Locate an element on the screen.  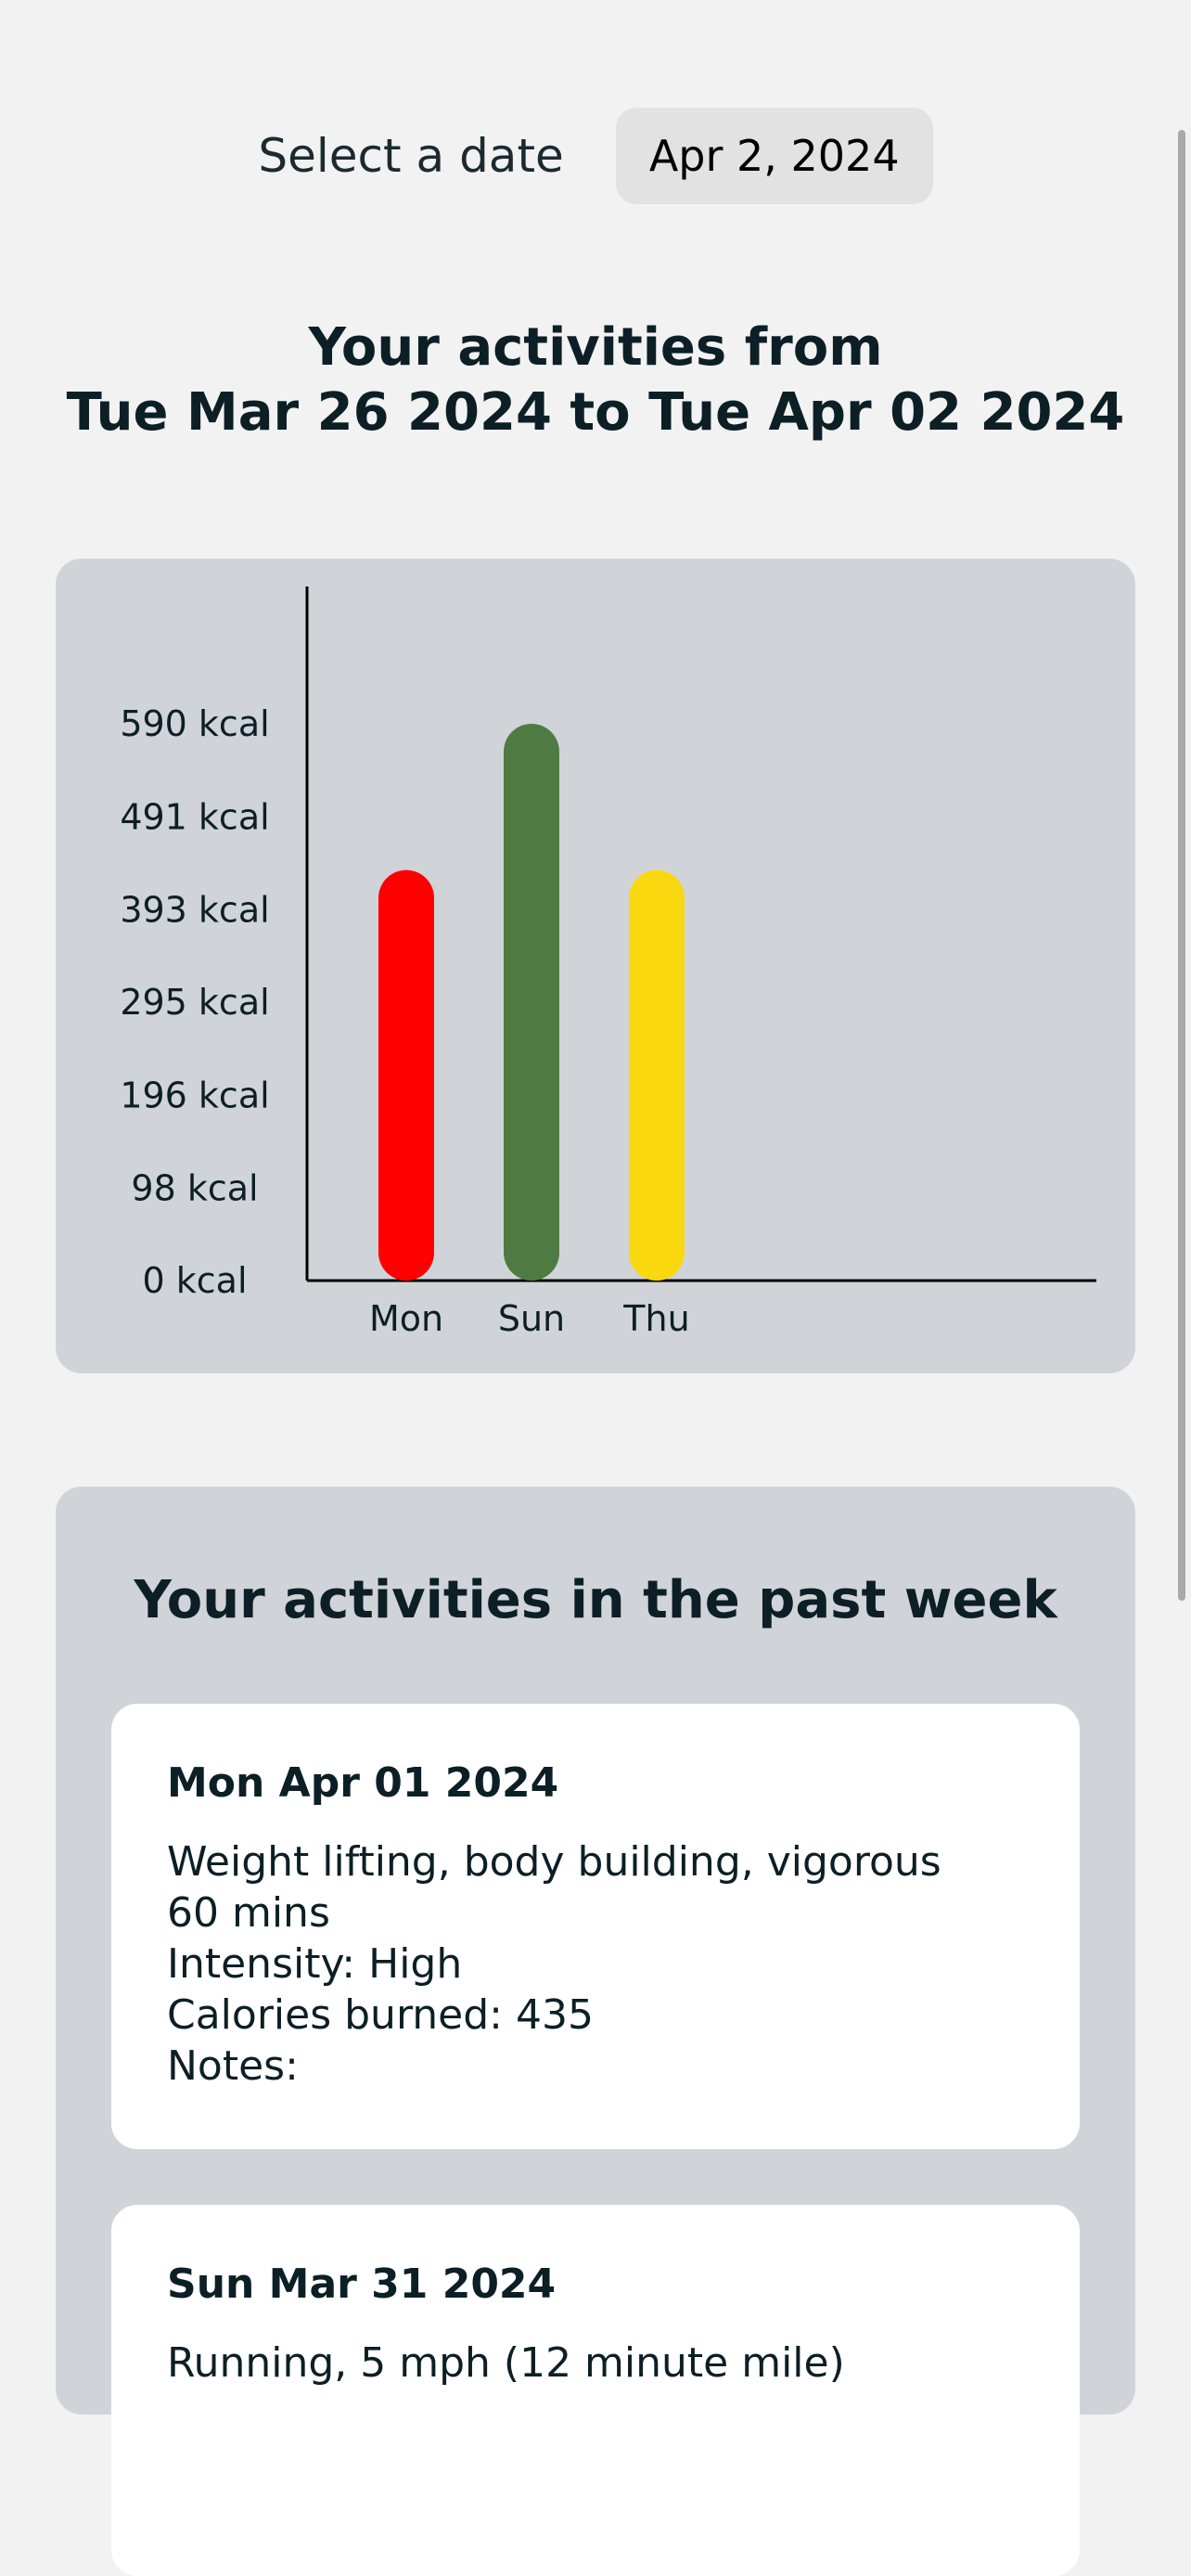
bar-mon is located at coordinates (406, 1075).